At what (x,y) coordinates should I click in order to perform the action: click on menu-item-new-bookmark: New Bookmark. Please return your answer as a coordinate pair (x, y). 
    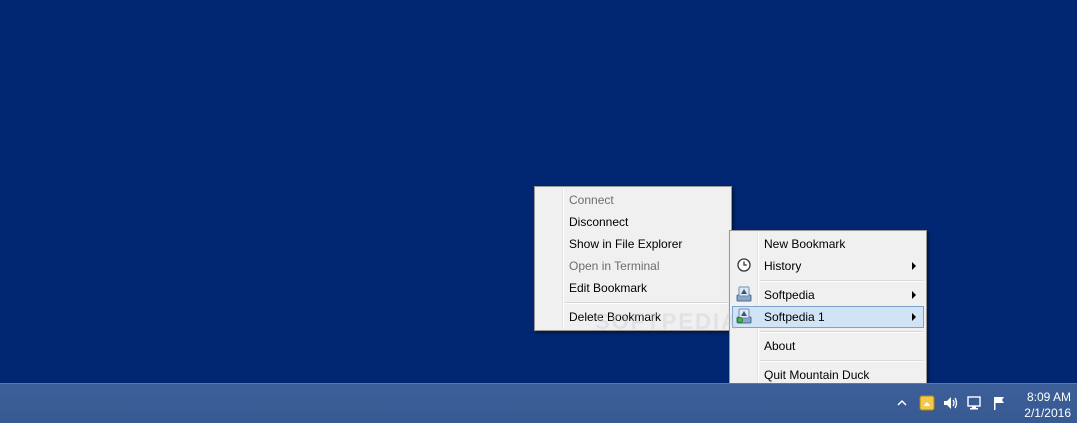
    Looking at the image, I should click on (828, 244).